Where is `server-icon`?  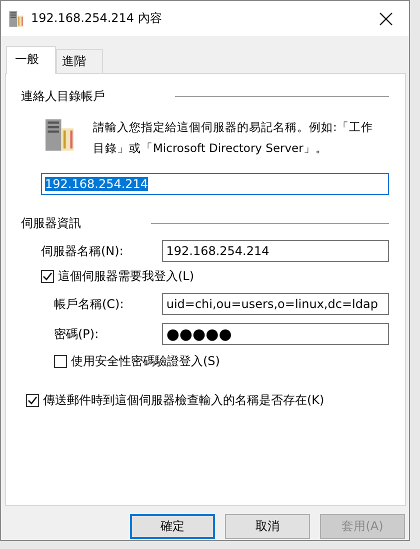 server-icon is located at coordinates (16, 19).